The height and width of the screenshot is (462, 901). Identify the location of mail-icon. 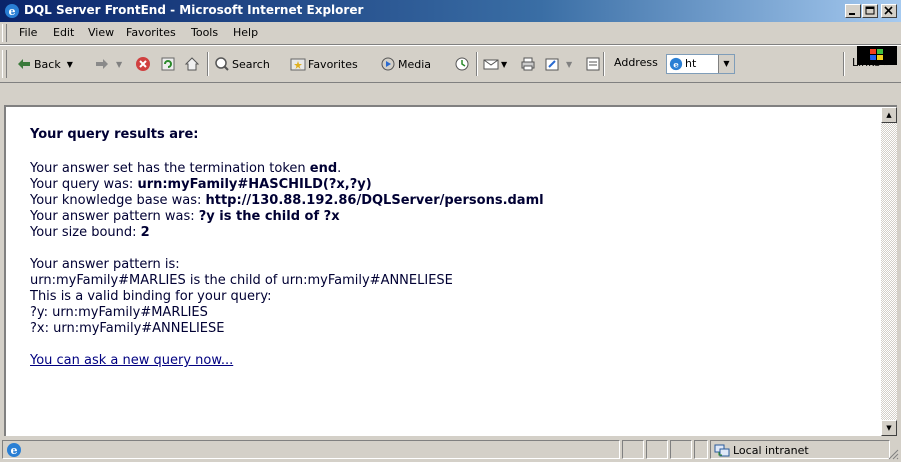
(491, 64).